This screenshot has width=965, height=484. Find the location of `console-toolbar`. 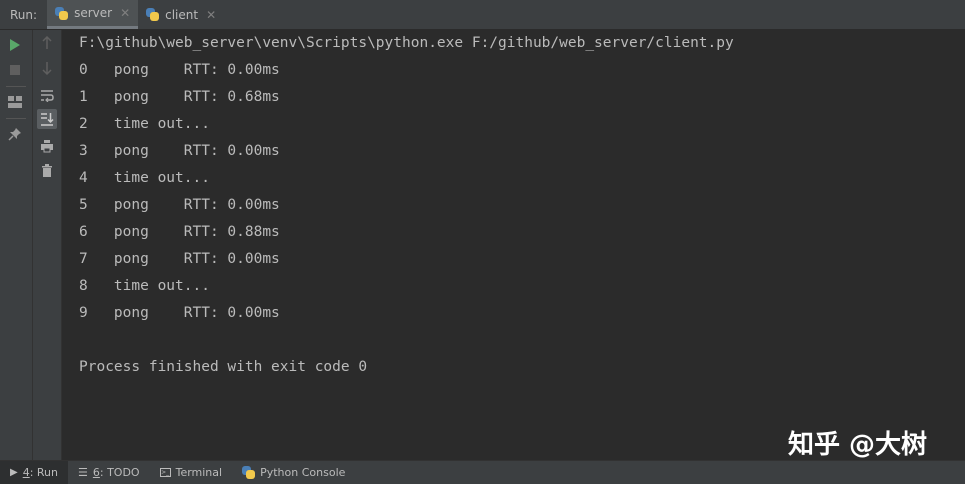

console-toolbar is located at coordinates (47, 245).